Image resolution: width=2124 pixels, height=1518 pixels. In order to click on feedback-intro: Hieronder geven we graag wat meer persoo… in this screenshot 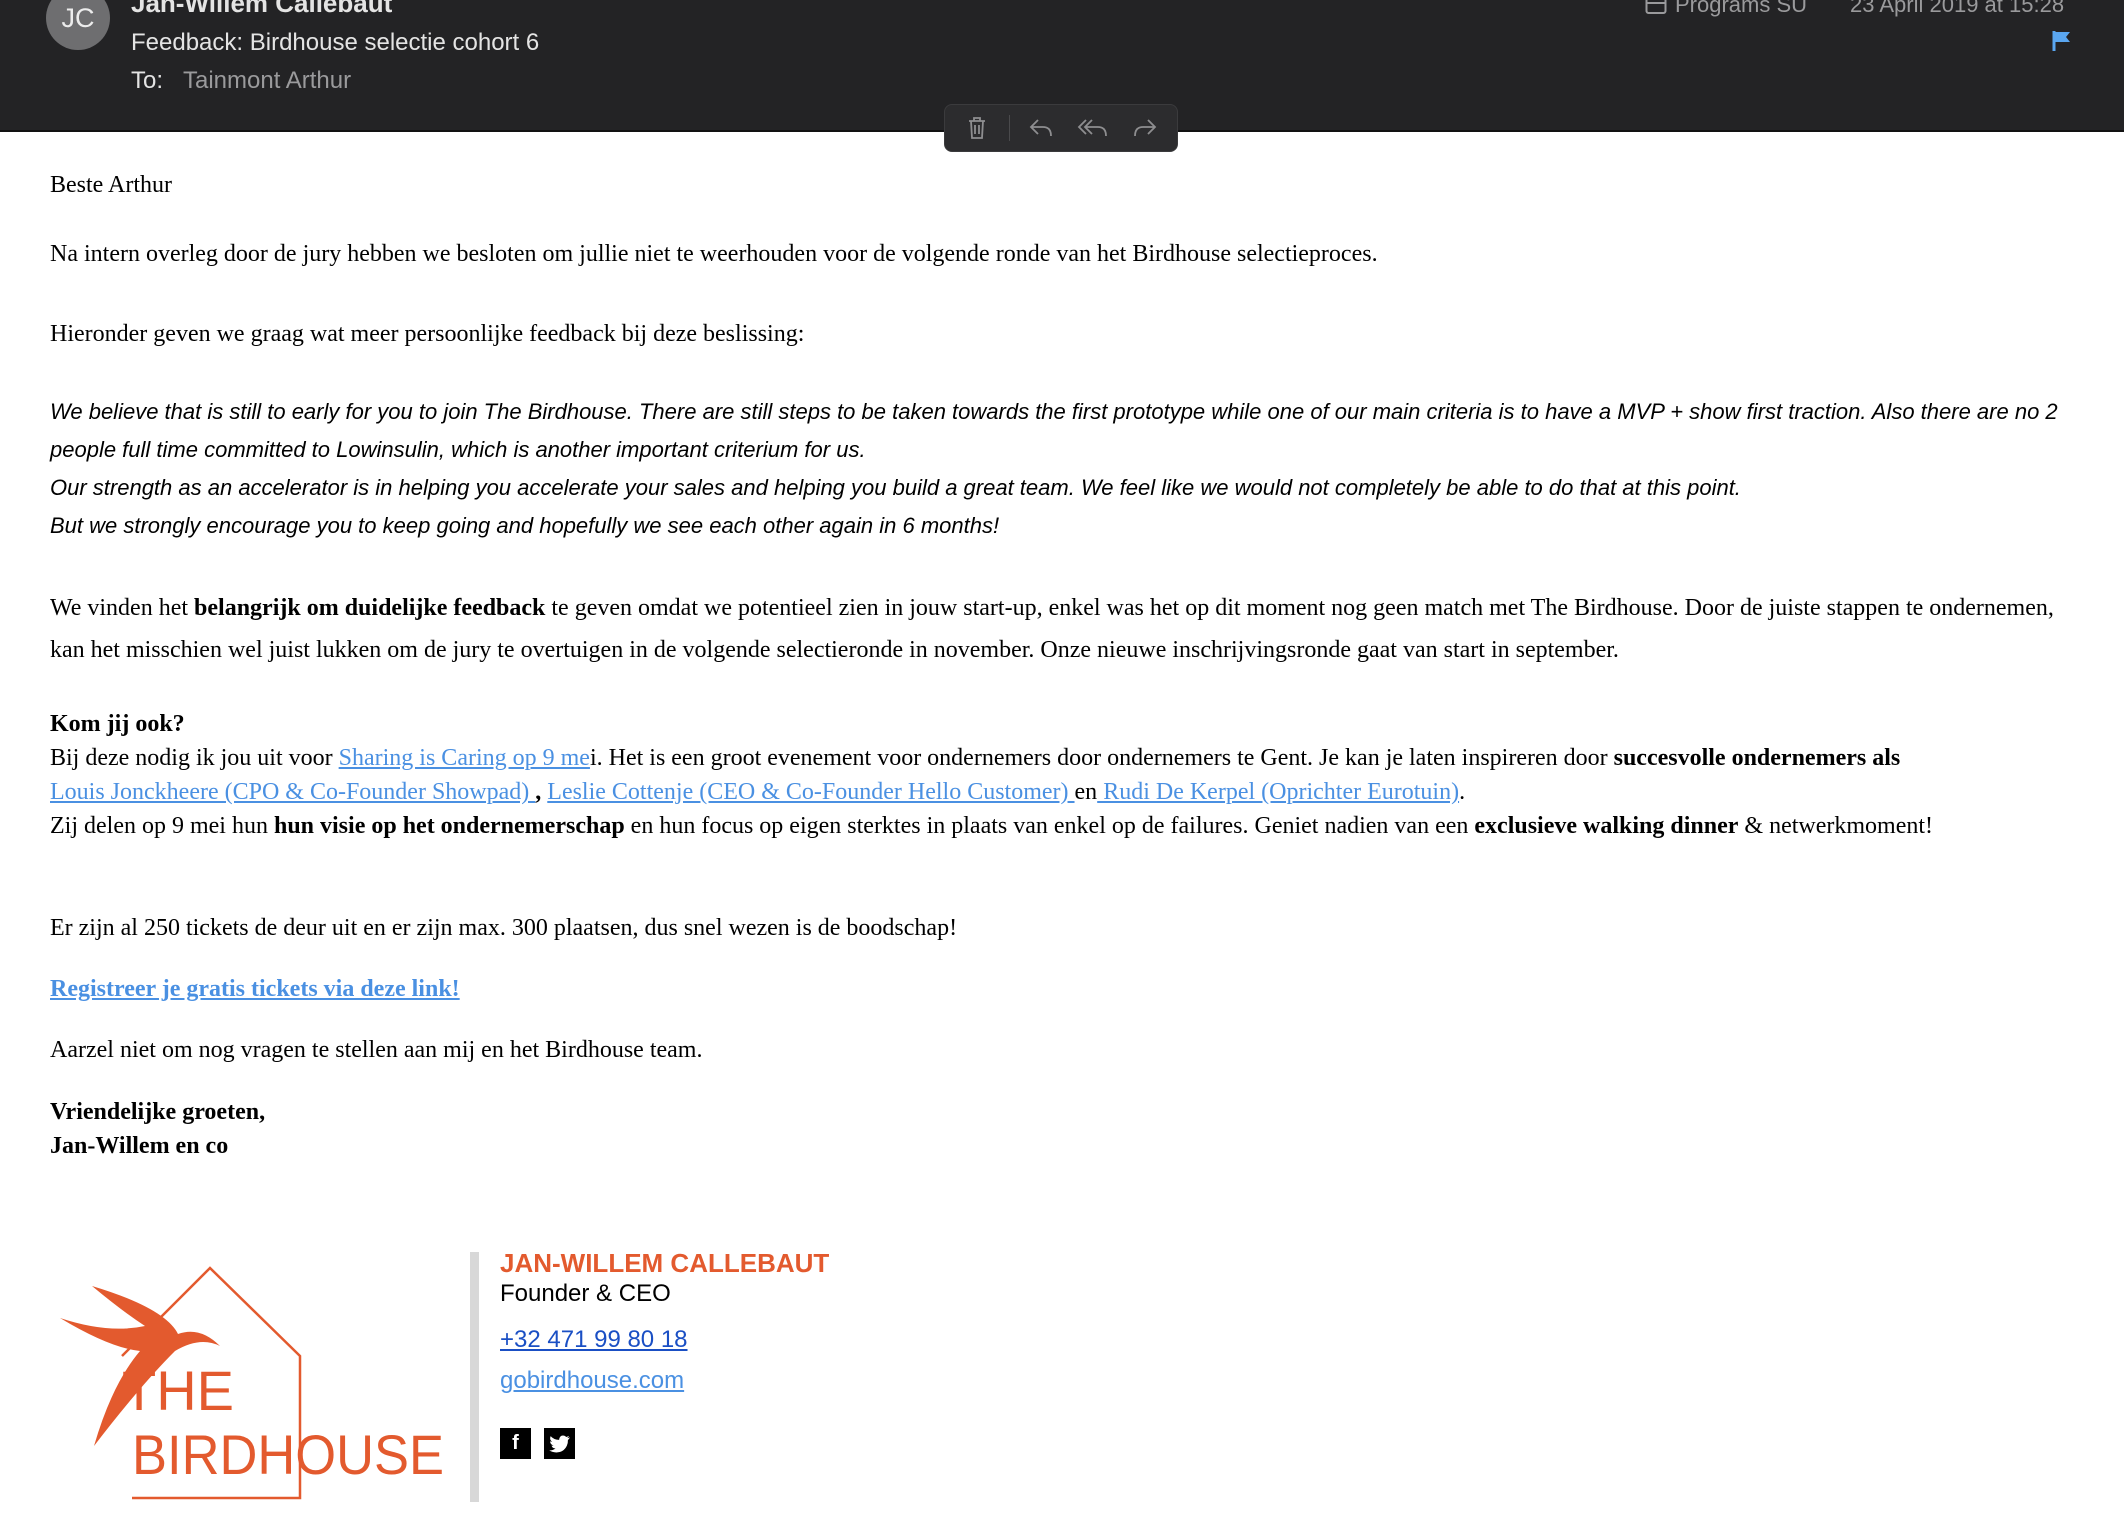, I will do `click(427, 334)`.